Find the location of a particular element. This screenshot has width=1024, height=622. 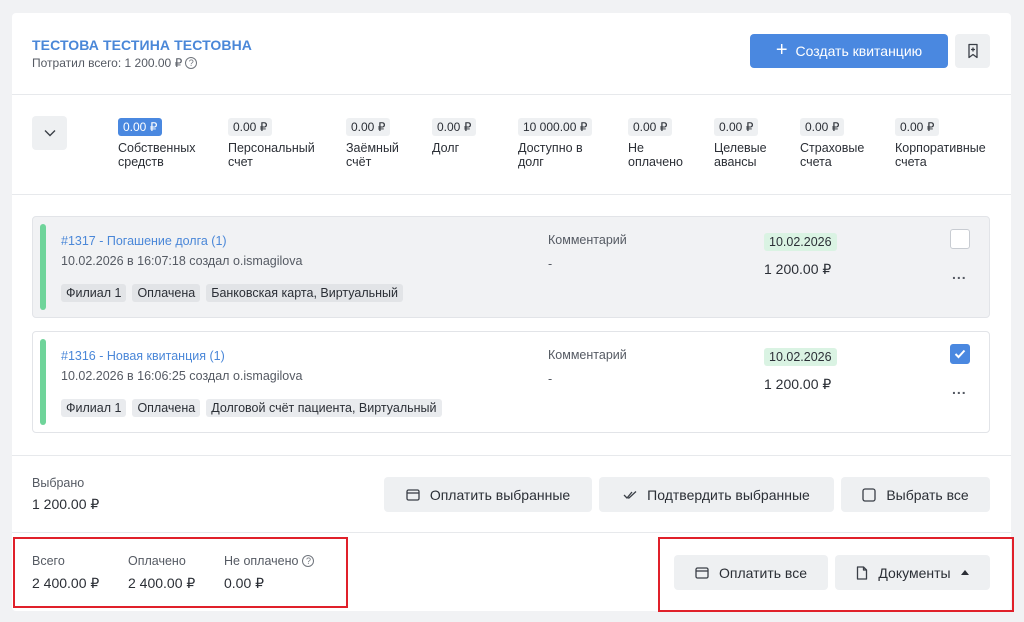

selected-label: Выбрано is located at coordinates (58, 483).